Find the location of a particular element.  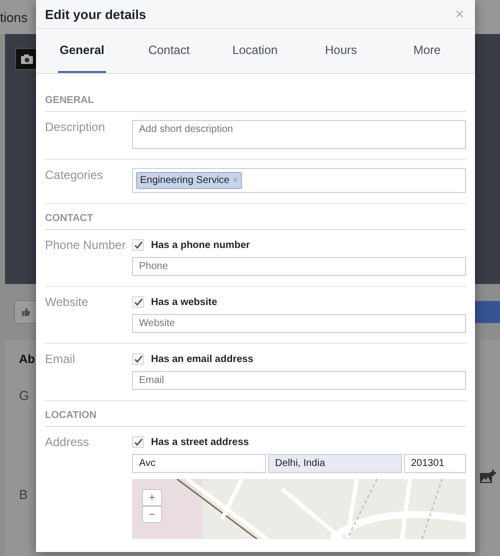

address-field: Avc is located at coordinates (199, 463).